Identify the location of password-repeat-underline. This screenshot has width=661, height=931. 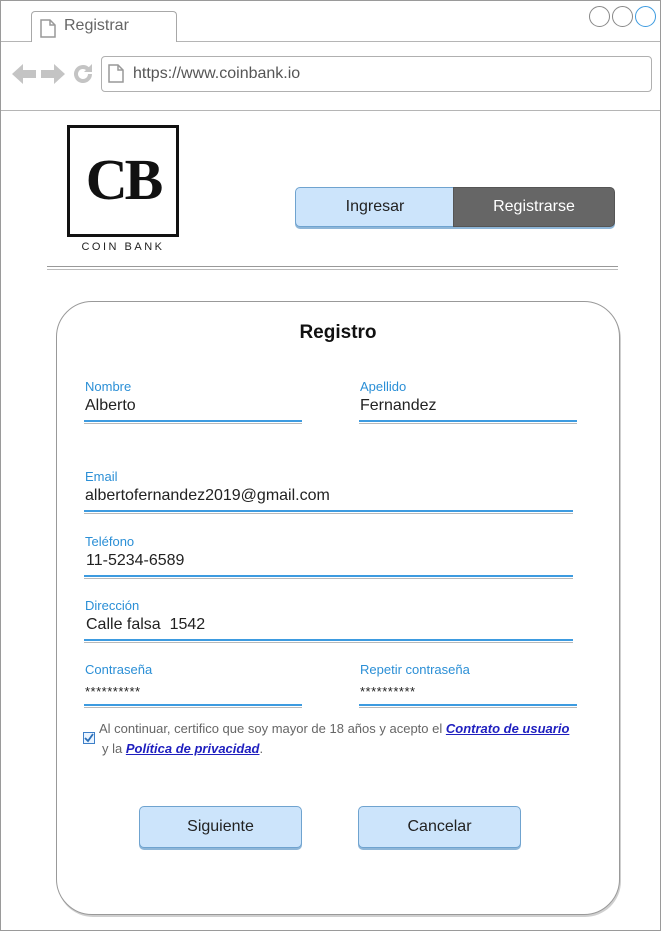
(468, 706).